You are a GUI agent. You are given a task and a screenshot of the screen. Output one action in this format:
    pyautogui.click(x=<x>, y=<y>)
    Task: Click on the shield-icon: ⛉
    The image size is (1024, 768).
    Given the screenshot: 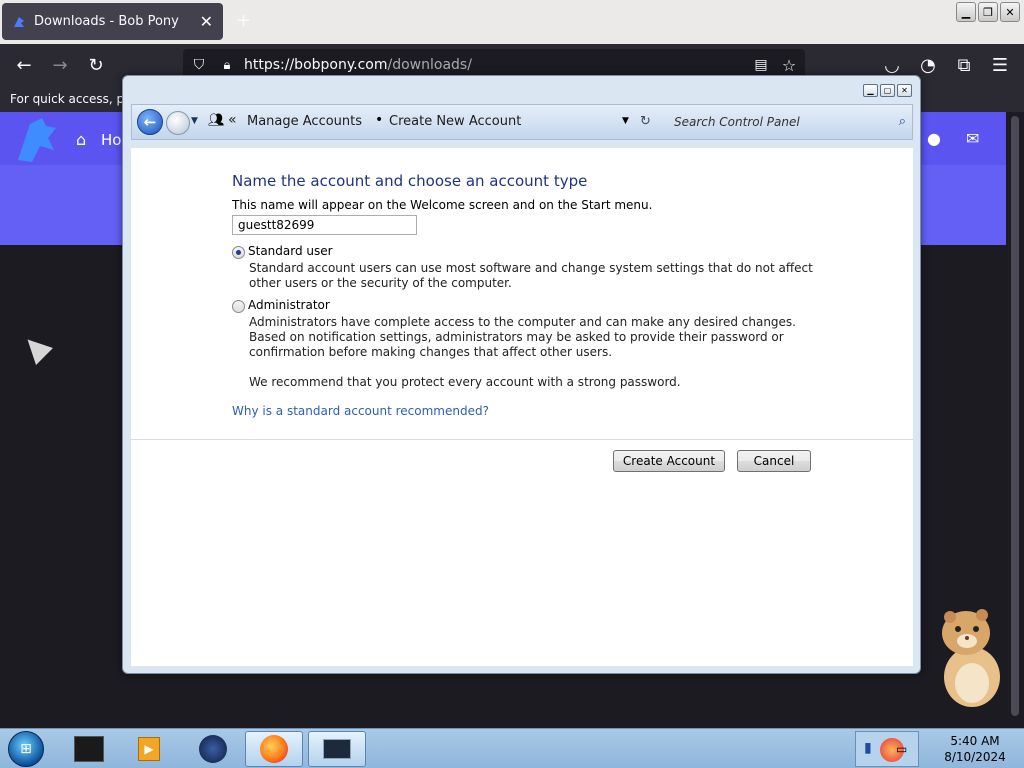 What is the action you would take?
    pyautogui.click(x=199, y=65)
    